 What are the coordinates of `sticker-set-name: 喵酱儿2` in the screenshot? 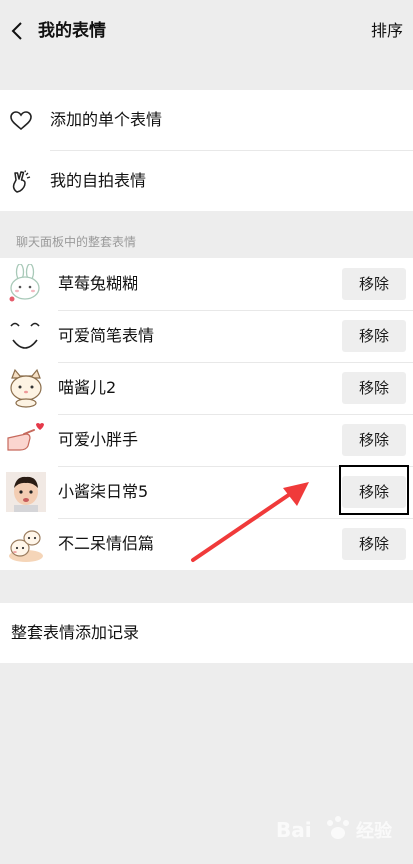 It's located at (87, 387).